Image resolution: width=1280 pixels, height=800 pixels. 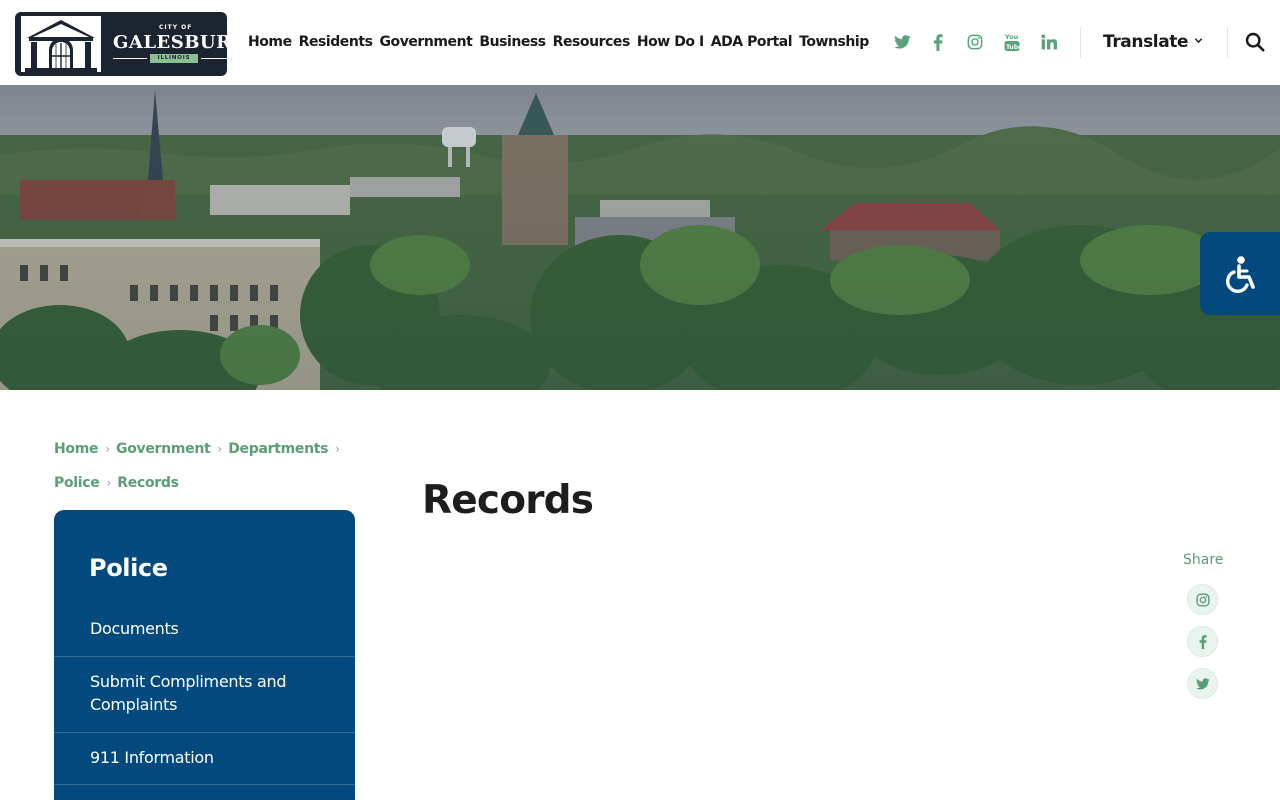 I want to click on share-label: Share, so click(x=1203, y=560).